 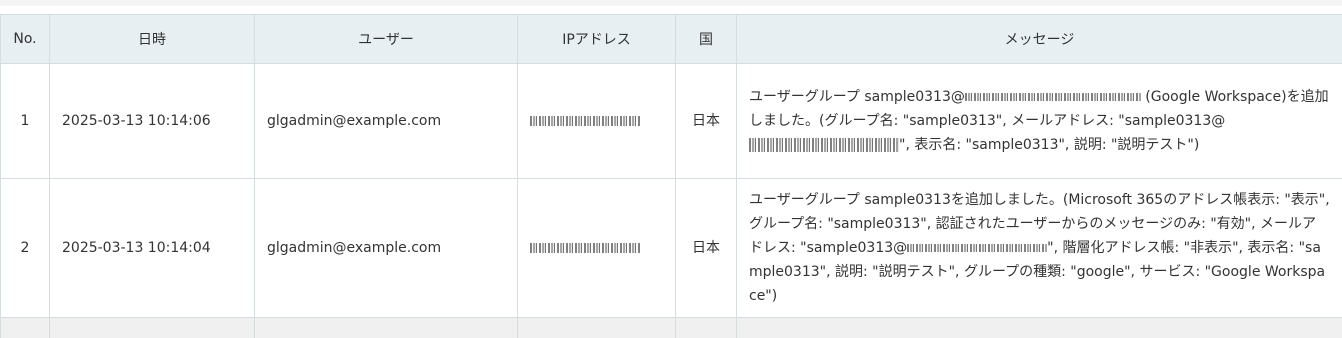 What do you see at coordinates (25, 248) in the screenshot?
I see `row-number: 2` at bounding box center [25, 248].